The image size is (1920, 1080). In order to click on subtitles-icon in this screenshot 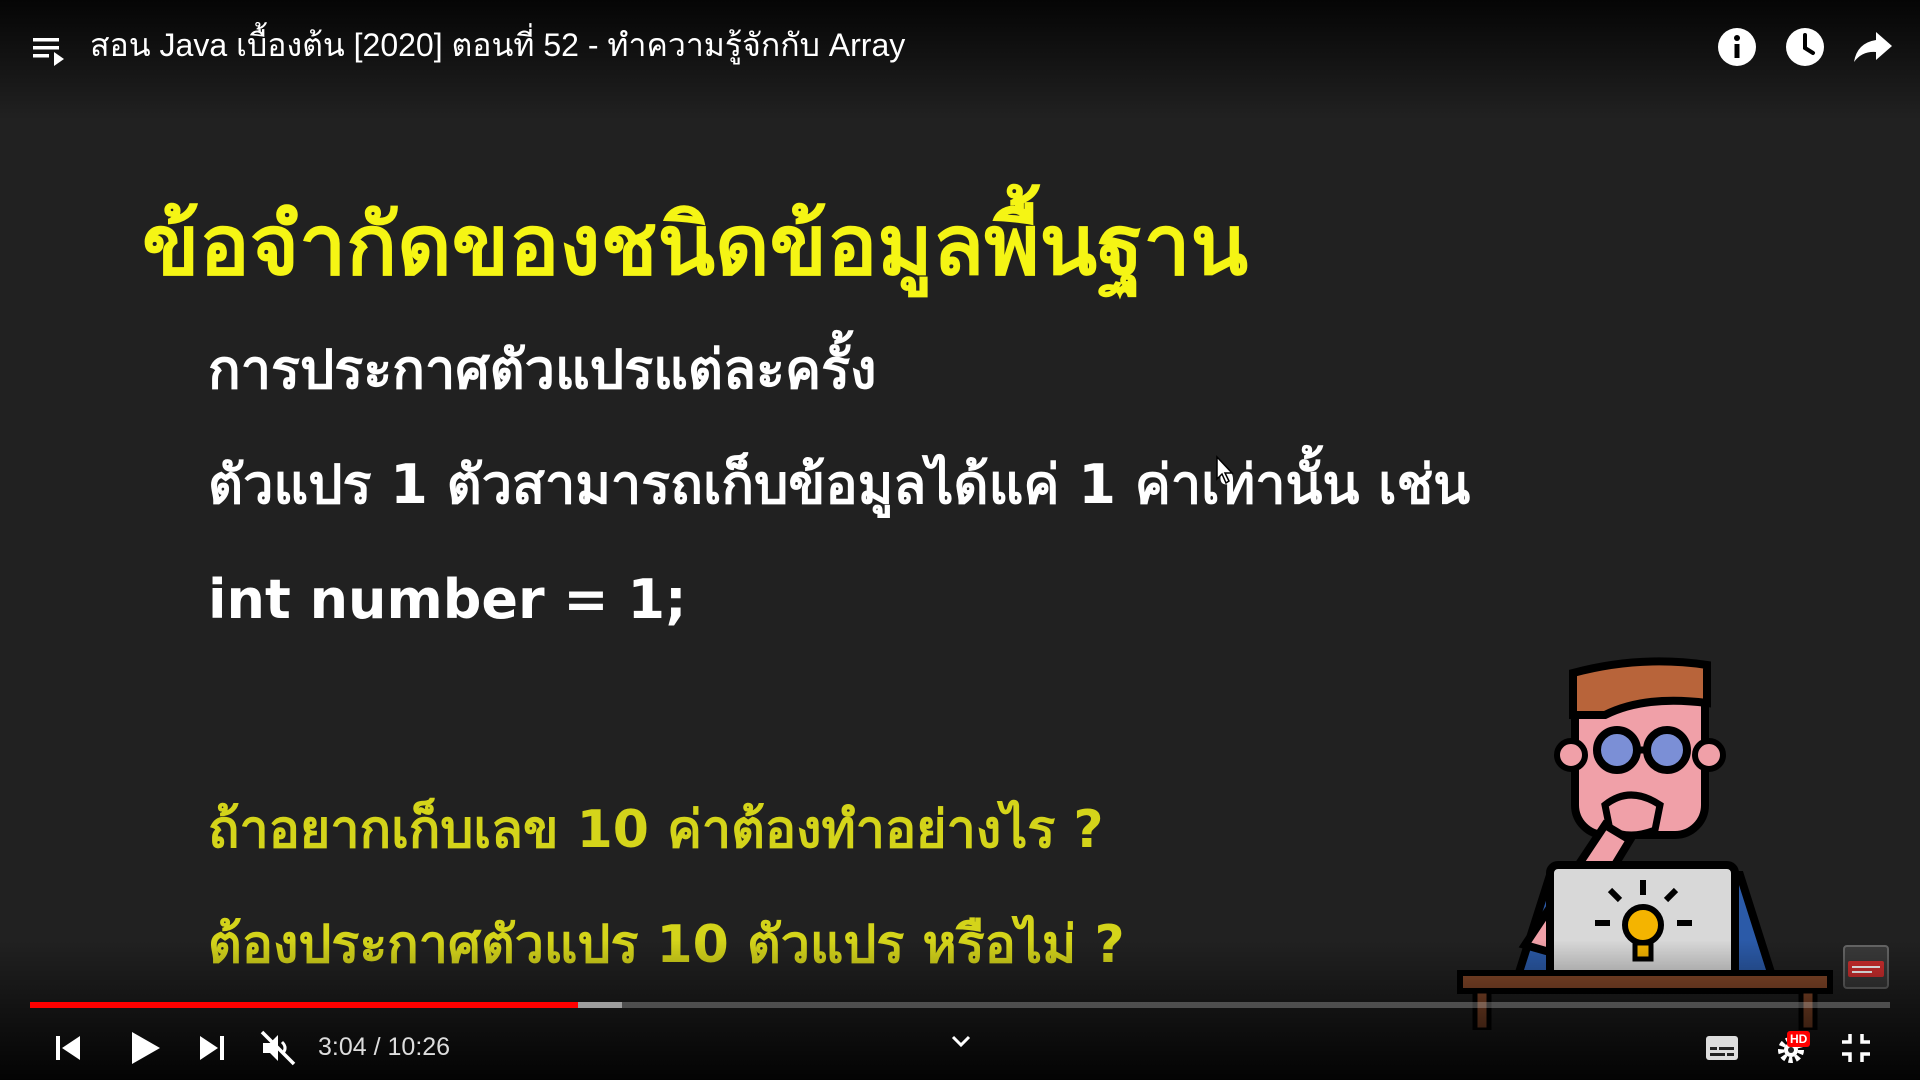, I will do `click(1722, 1048)`.